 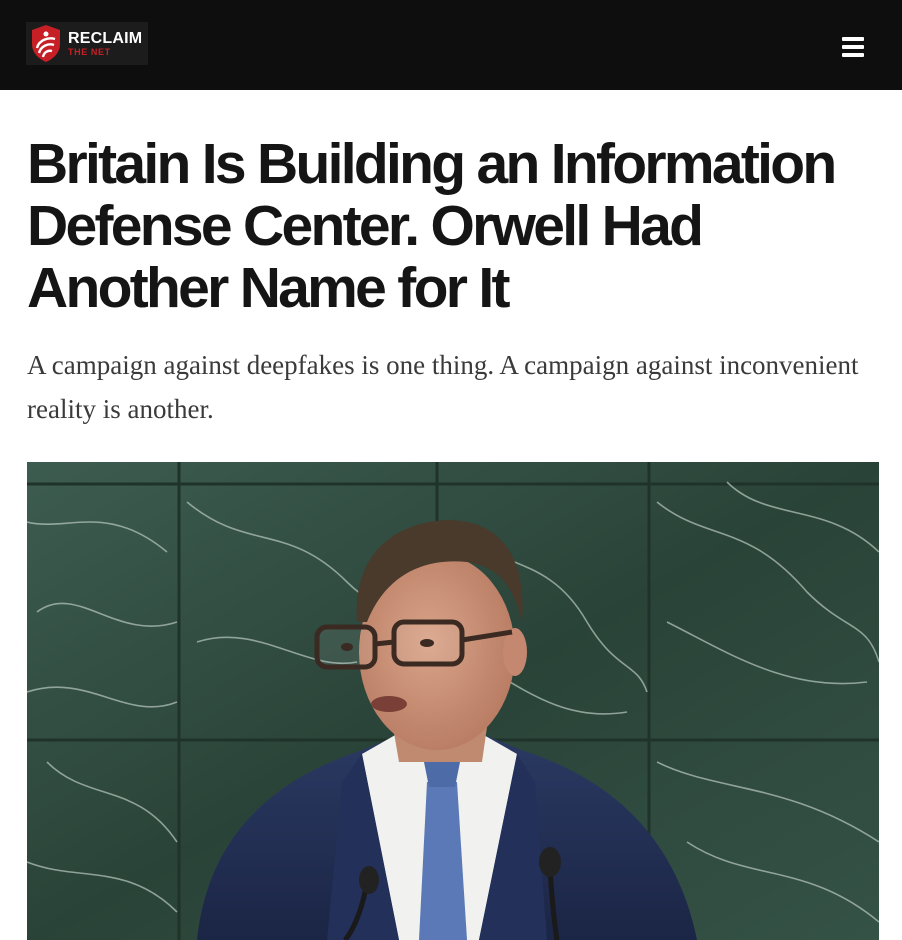 I want to click on hamburger-menu-icon, so click(x=853, y=47).